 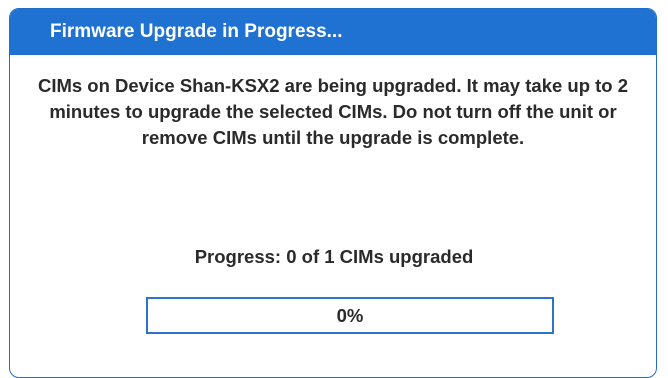 I want to click on progress-bar: 0%, so click(x=350, y=315).